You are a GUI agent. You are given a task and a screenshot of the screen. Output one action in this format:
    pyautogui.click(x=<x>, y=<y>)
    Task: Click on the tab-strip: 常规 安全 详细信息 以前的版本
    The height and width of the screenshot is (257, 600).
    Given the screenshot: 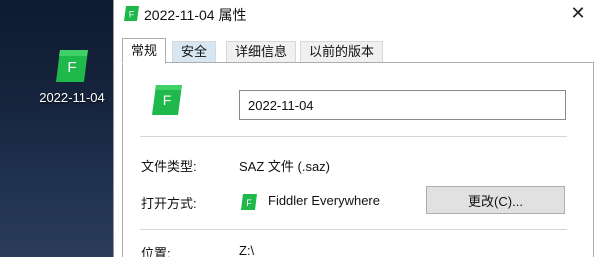 What is the action you would take?
    pyautogui.click(x=358, y=51)
    